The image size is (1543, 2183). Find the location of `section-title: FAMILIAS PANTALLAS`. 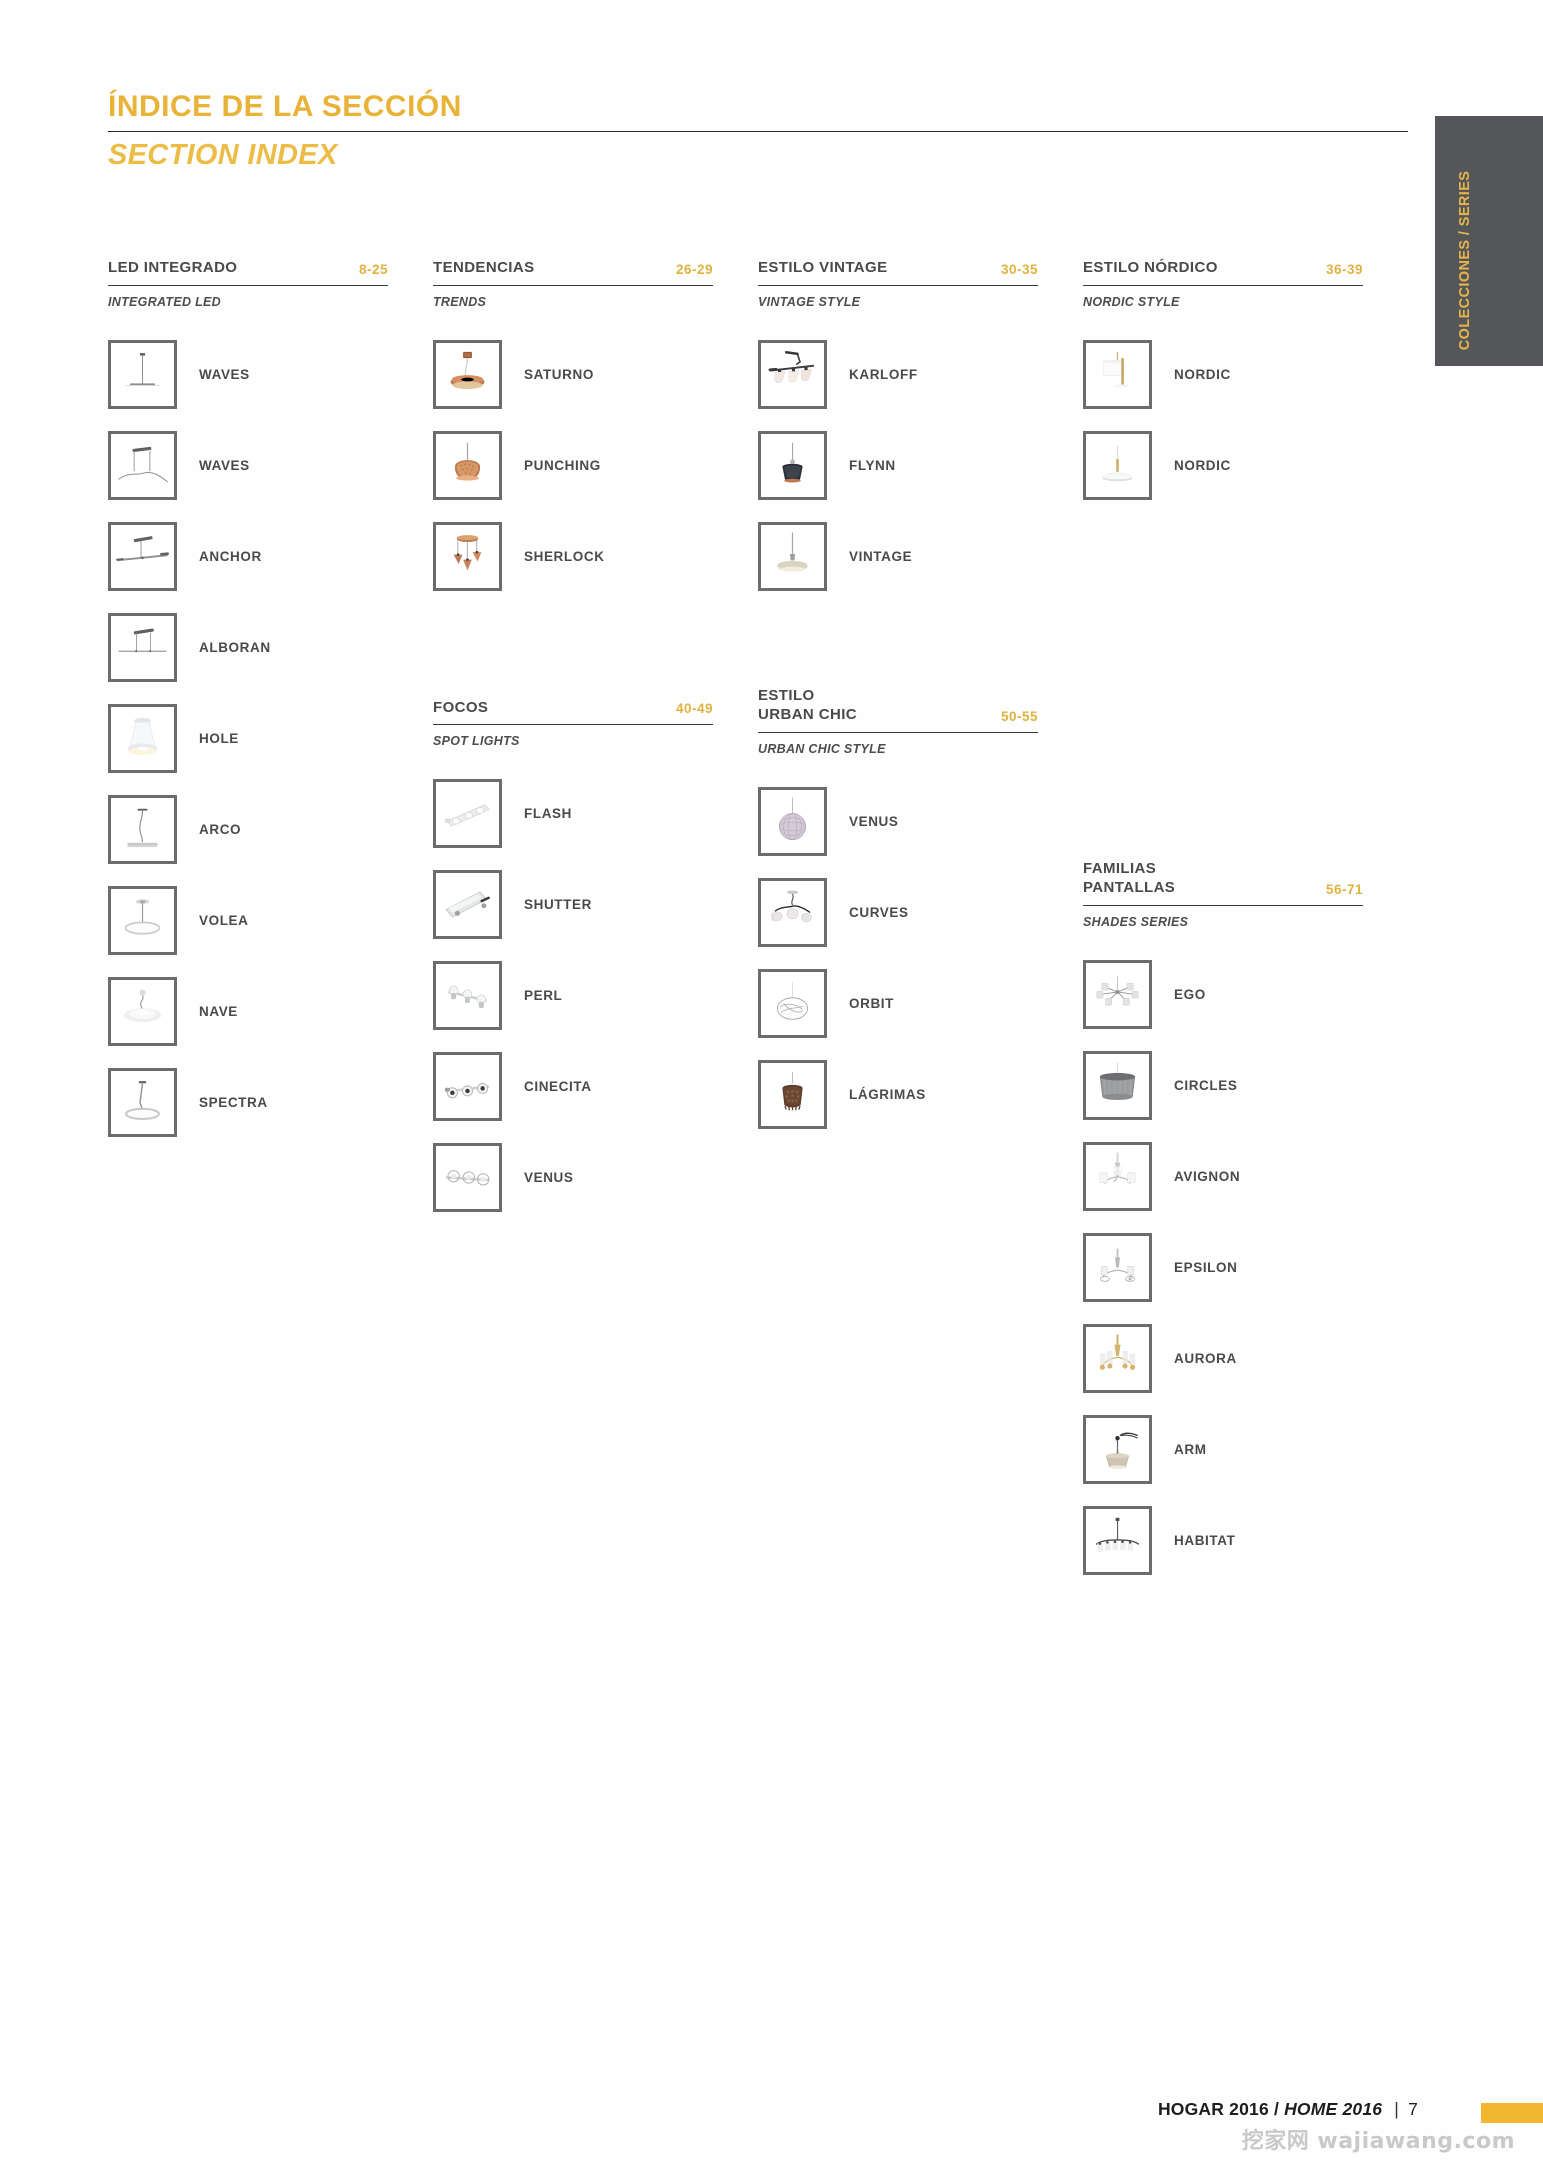

section-title: FAMILIAS PANTALLAS is located at coordinates (1129, 878).